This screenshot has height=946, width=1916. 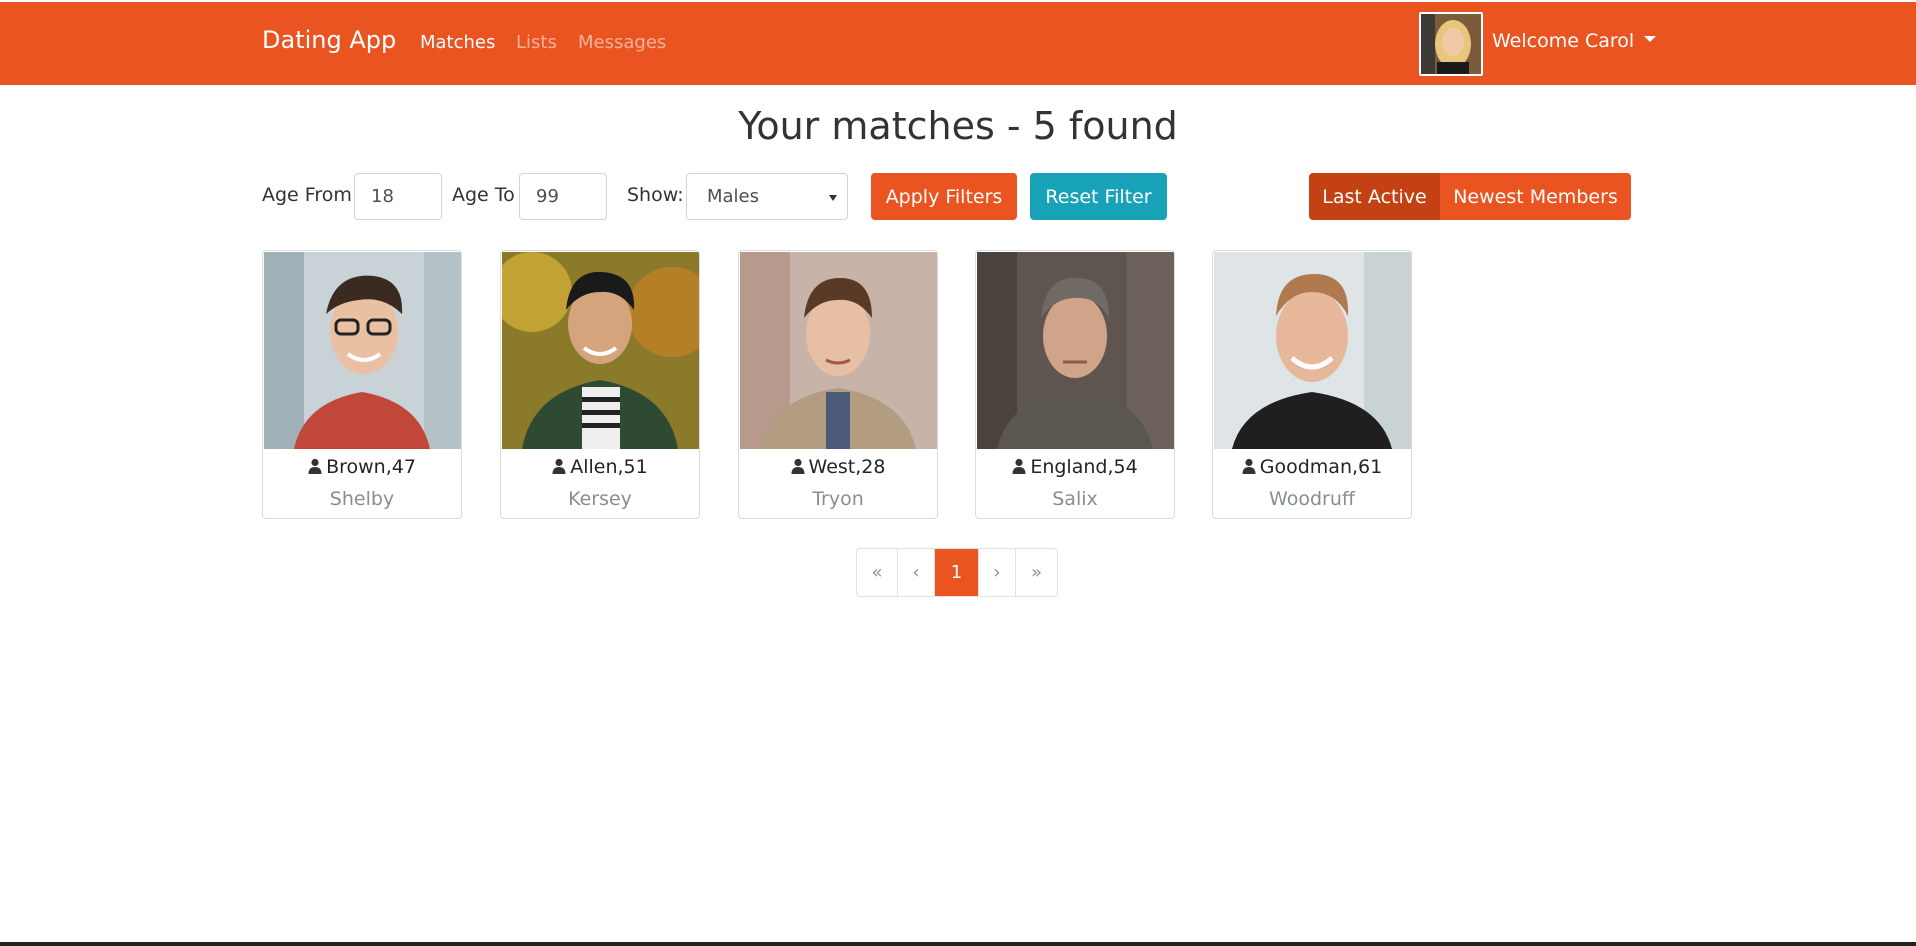 What do you see at coordinates (307, 195) in the screenshot?
I see `age-from-label: Age From` at bounding box center [307, 195].